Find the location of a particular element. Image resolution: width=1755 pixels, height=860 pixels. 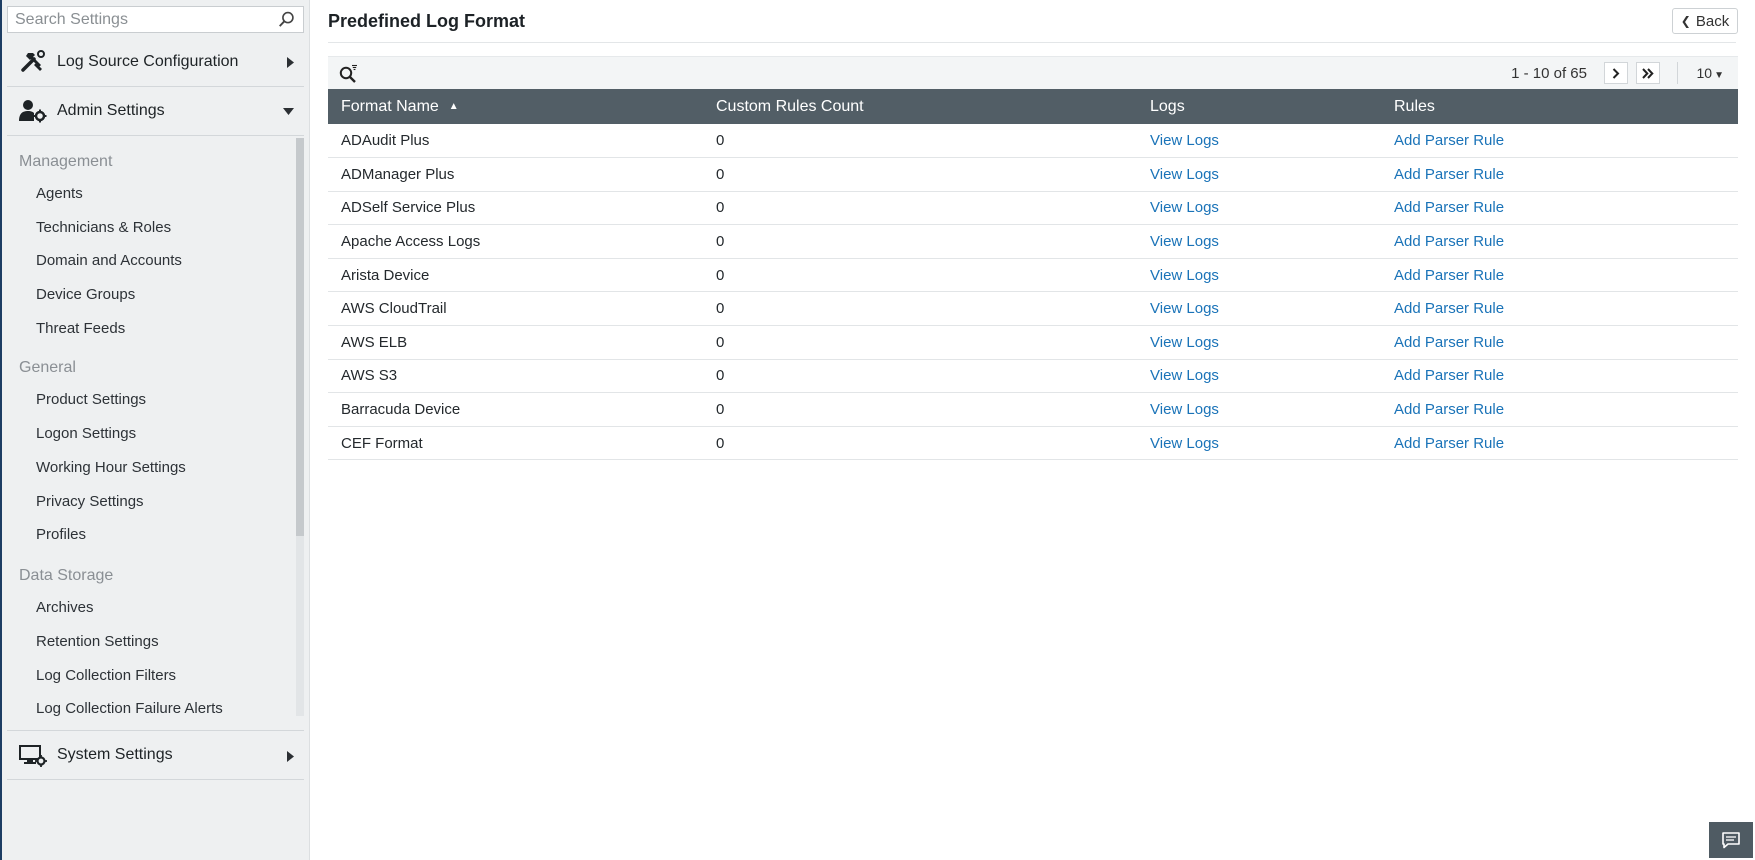

sidebar-edge is located at coordinates (1, 430).